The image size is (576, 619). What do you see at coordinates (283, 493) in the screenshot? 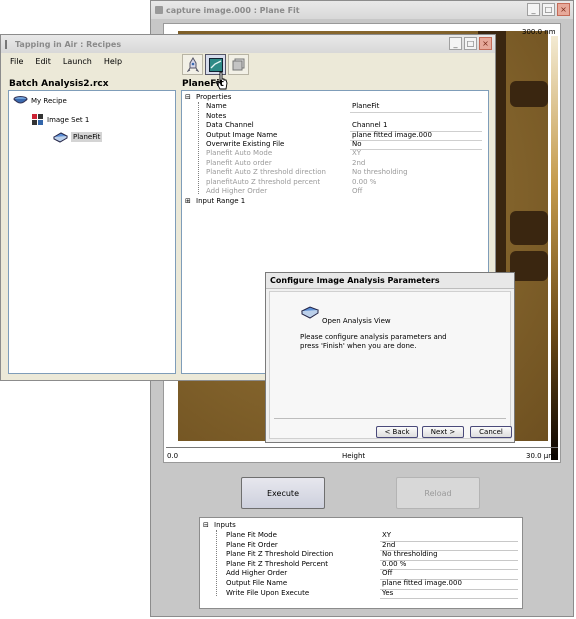
I see `execute-button: Execute` at bounding box center [283, 493].